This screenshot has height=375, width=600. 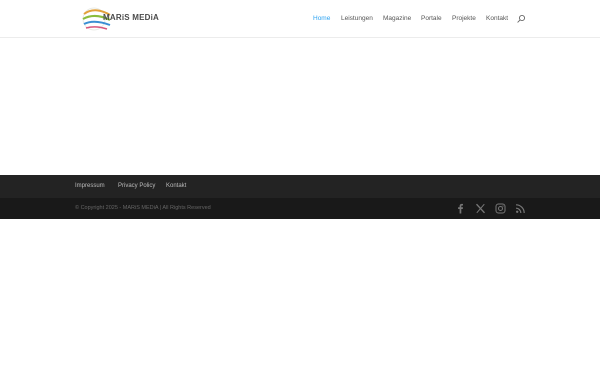 What do you see at coordinates (520, 208) in the screenshot?
I see `rss-icon` at bounding box center [520, 208].